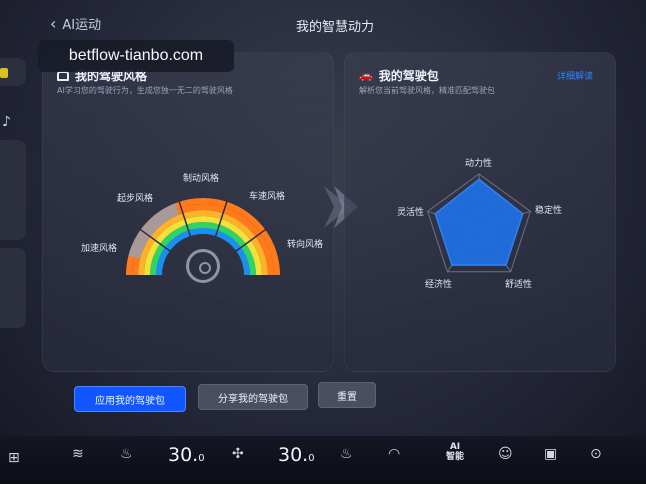  I want to click on driving-package-radar-chart, so click(479, 223).